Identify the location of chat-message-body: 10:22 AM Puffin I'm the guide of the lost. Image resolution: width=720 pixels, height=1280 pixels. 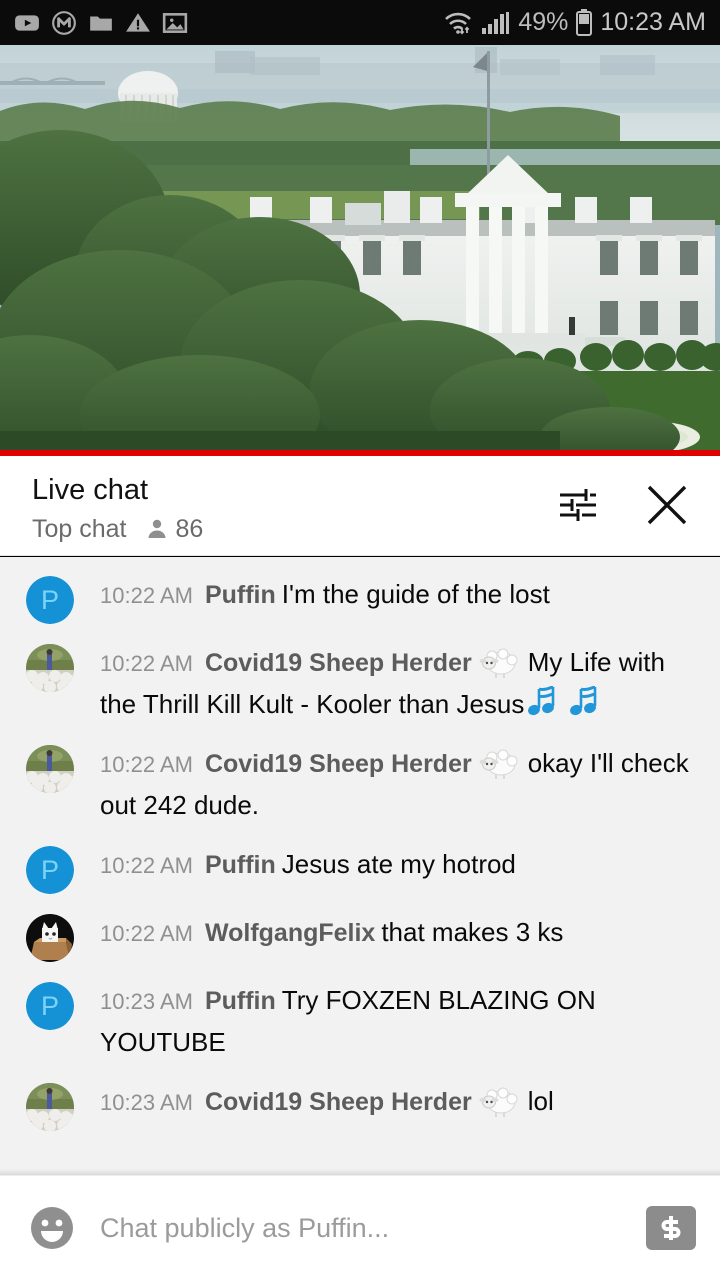
(325, 595).